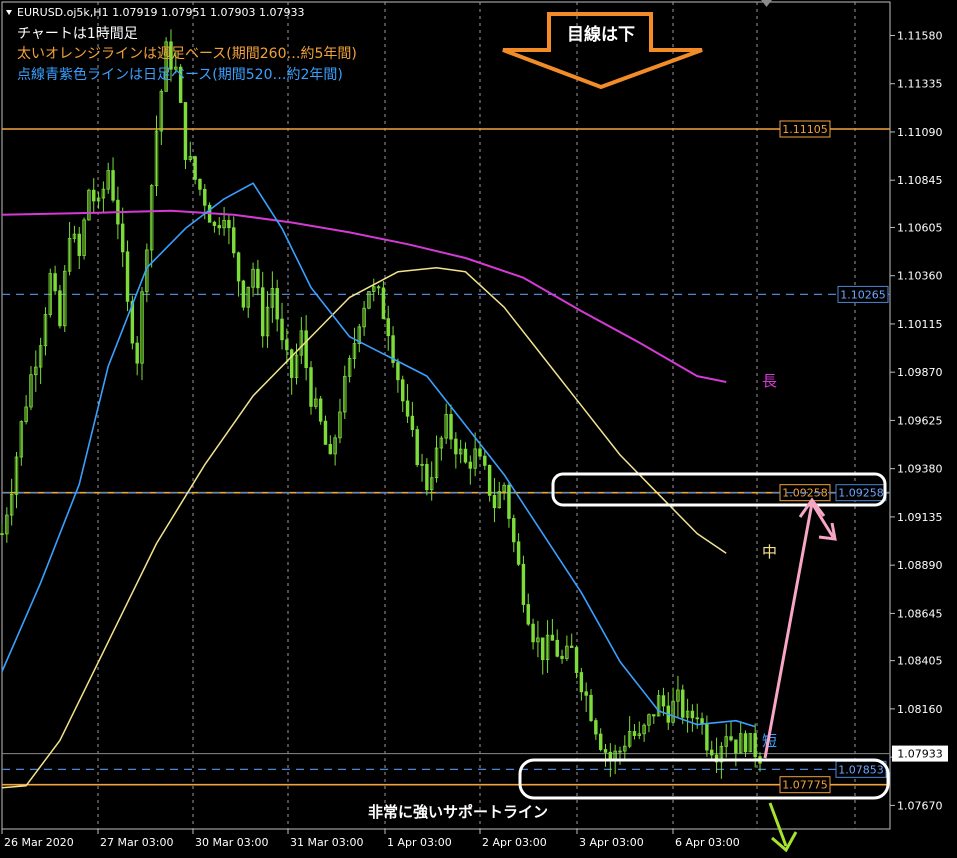  What do you see at coordinates (920, 324) in the screenshot?
I see `y-tick-label: 1.10115` at bounding box center [920, 324].